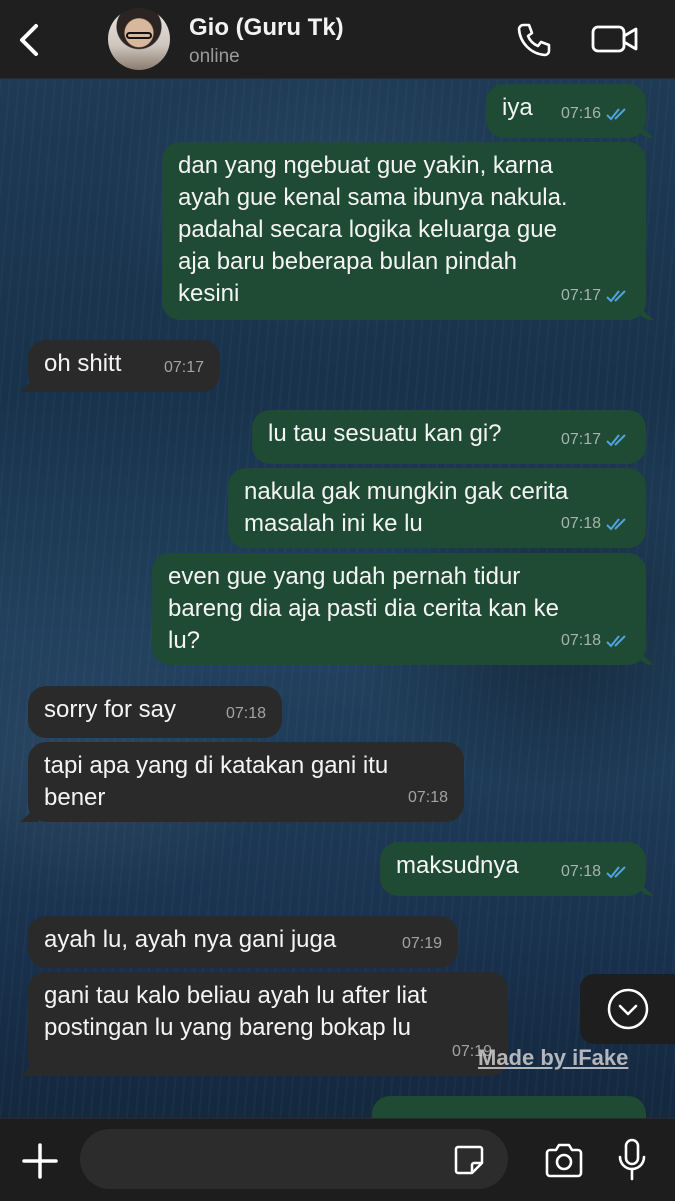 The width and height of the screenshot is (675, 1201). I want to click on chat-header: Gio (Guru Tk) online, so click(337, 39).